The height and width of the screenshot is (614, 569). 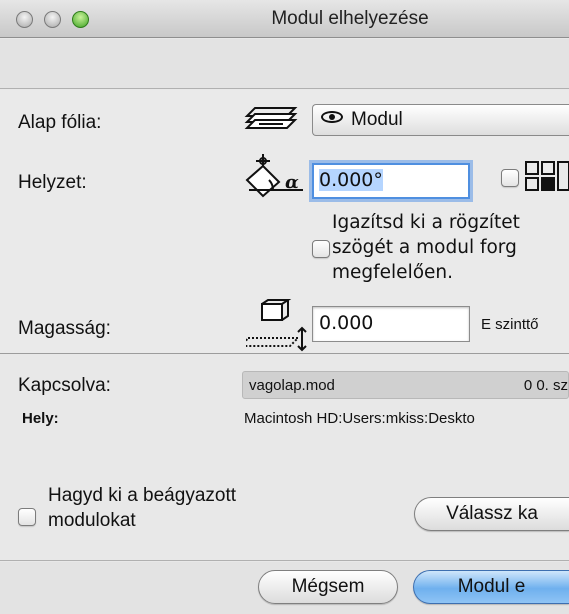 I want to click on window-title: Modul elhelyezése, so click(x=350, y=18).